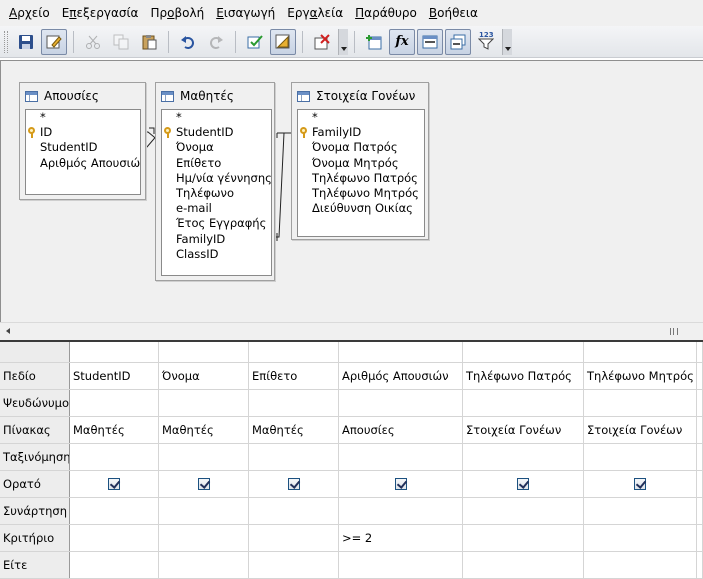  Describe the element at coordinates (54, 41) in the screenshot. I see `edit-mode-button` at that location.